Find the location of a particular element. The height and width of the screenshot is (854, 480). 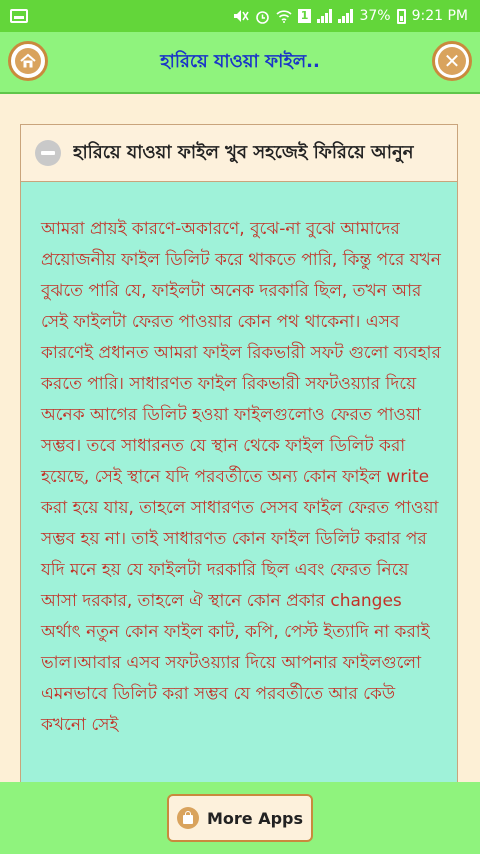

status-bar: 1 37% 9:21 PM is located at coordinates (240, 16).